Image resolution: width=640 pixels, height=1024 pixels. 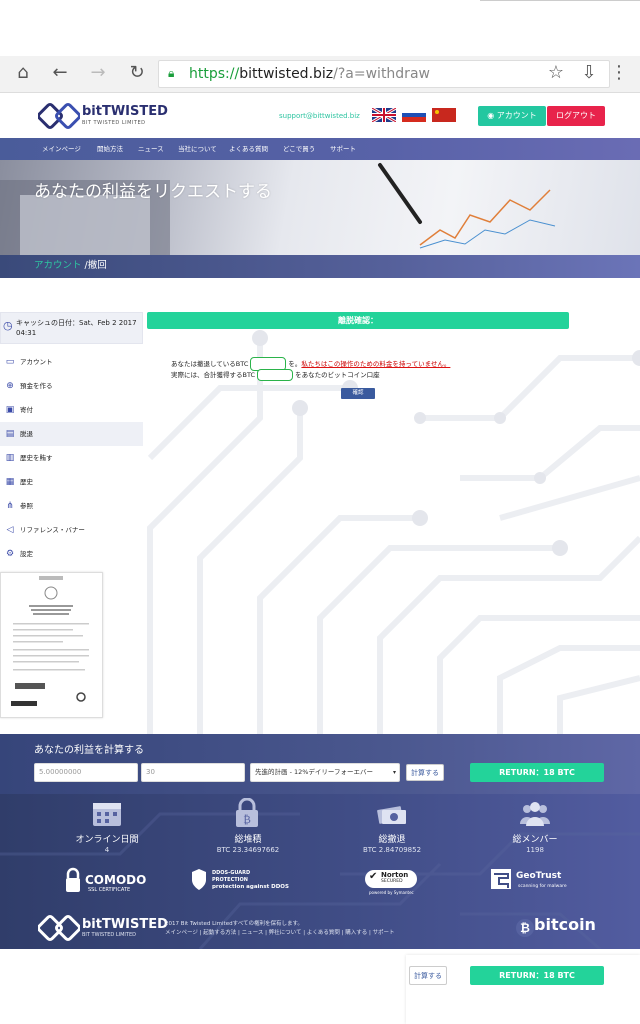 I want to click on certificate-image, so click(x=51, y=645).